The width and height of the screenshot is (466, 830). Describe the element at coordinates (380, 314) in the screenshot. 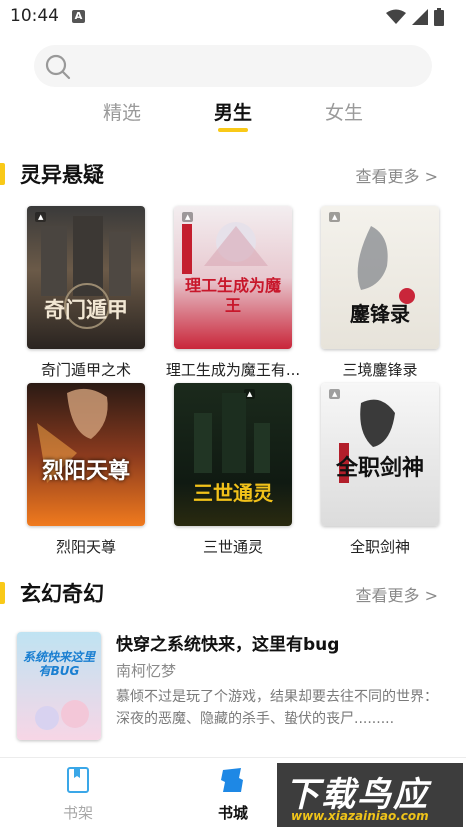

I see `cover-title: 鏖锋录` at that location.